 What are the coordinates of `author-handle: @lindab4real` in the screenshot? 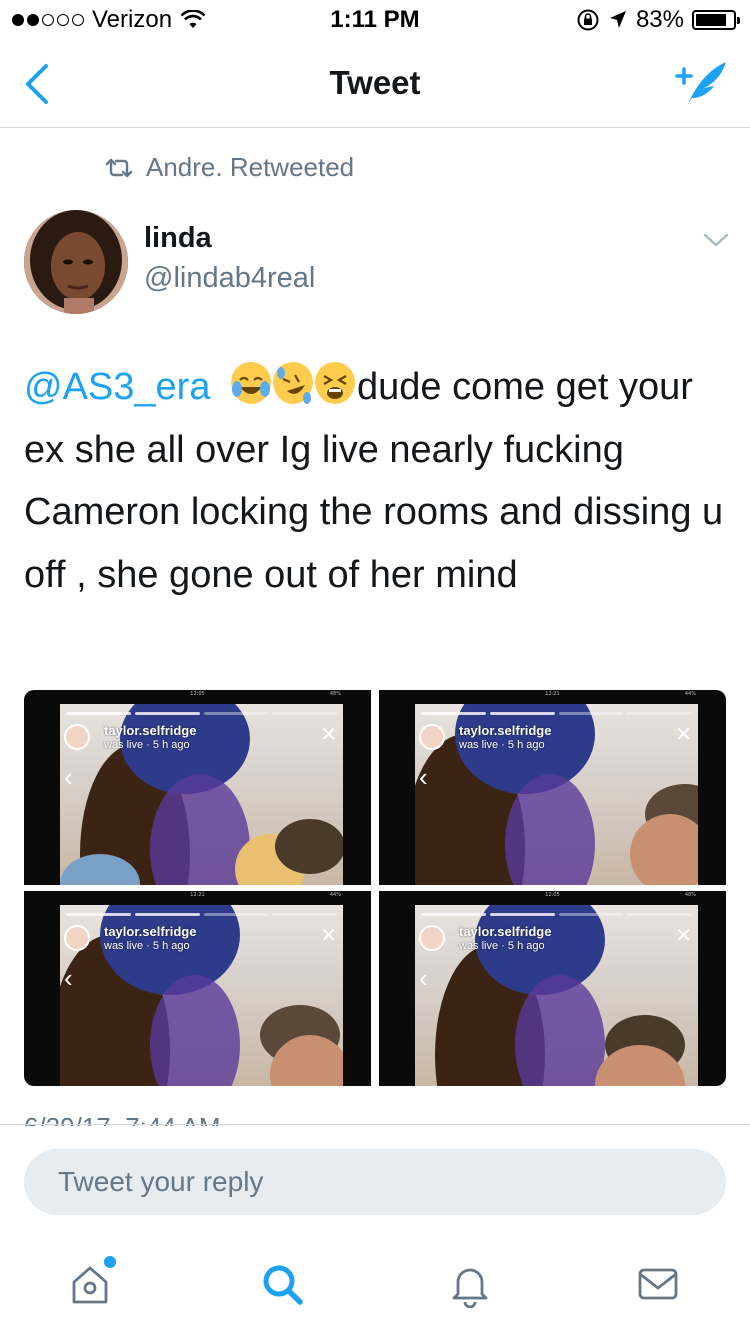 It's located at (229, 278).